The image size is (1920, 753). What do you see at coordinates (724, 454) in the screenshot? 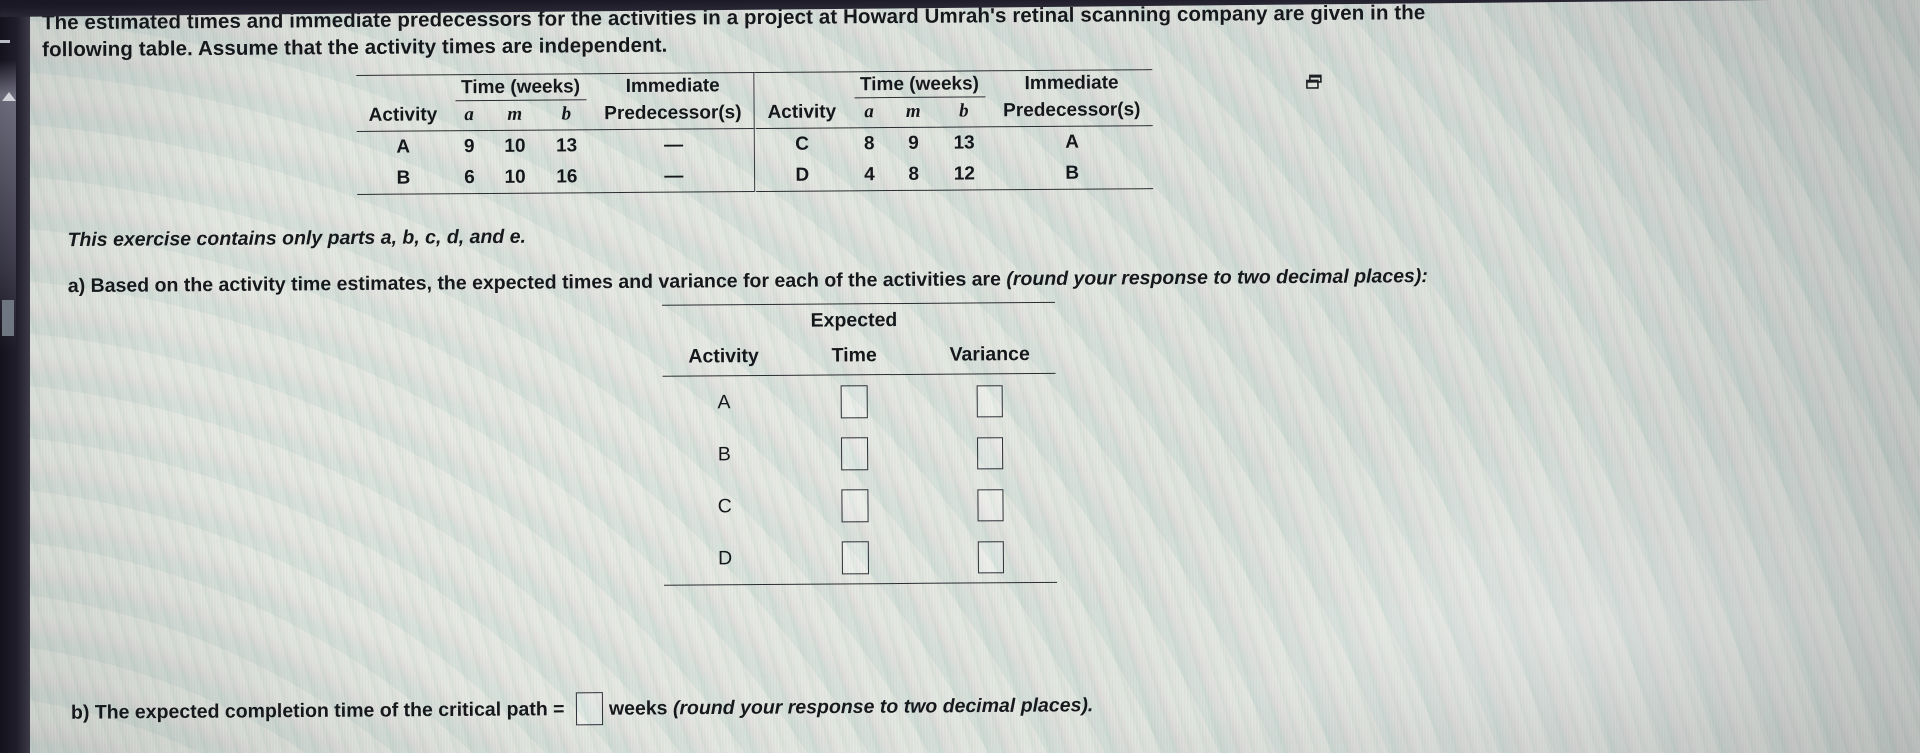
I see `answer-row-activity: B` at bounding box center [724, 454].